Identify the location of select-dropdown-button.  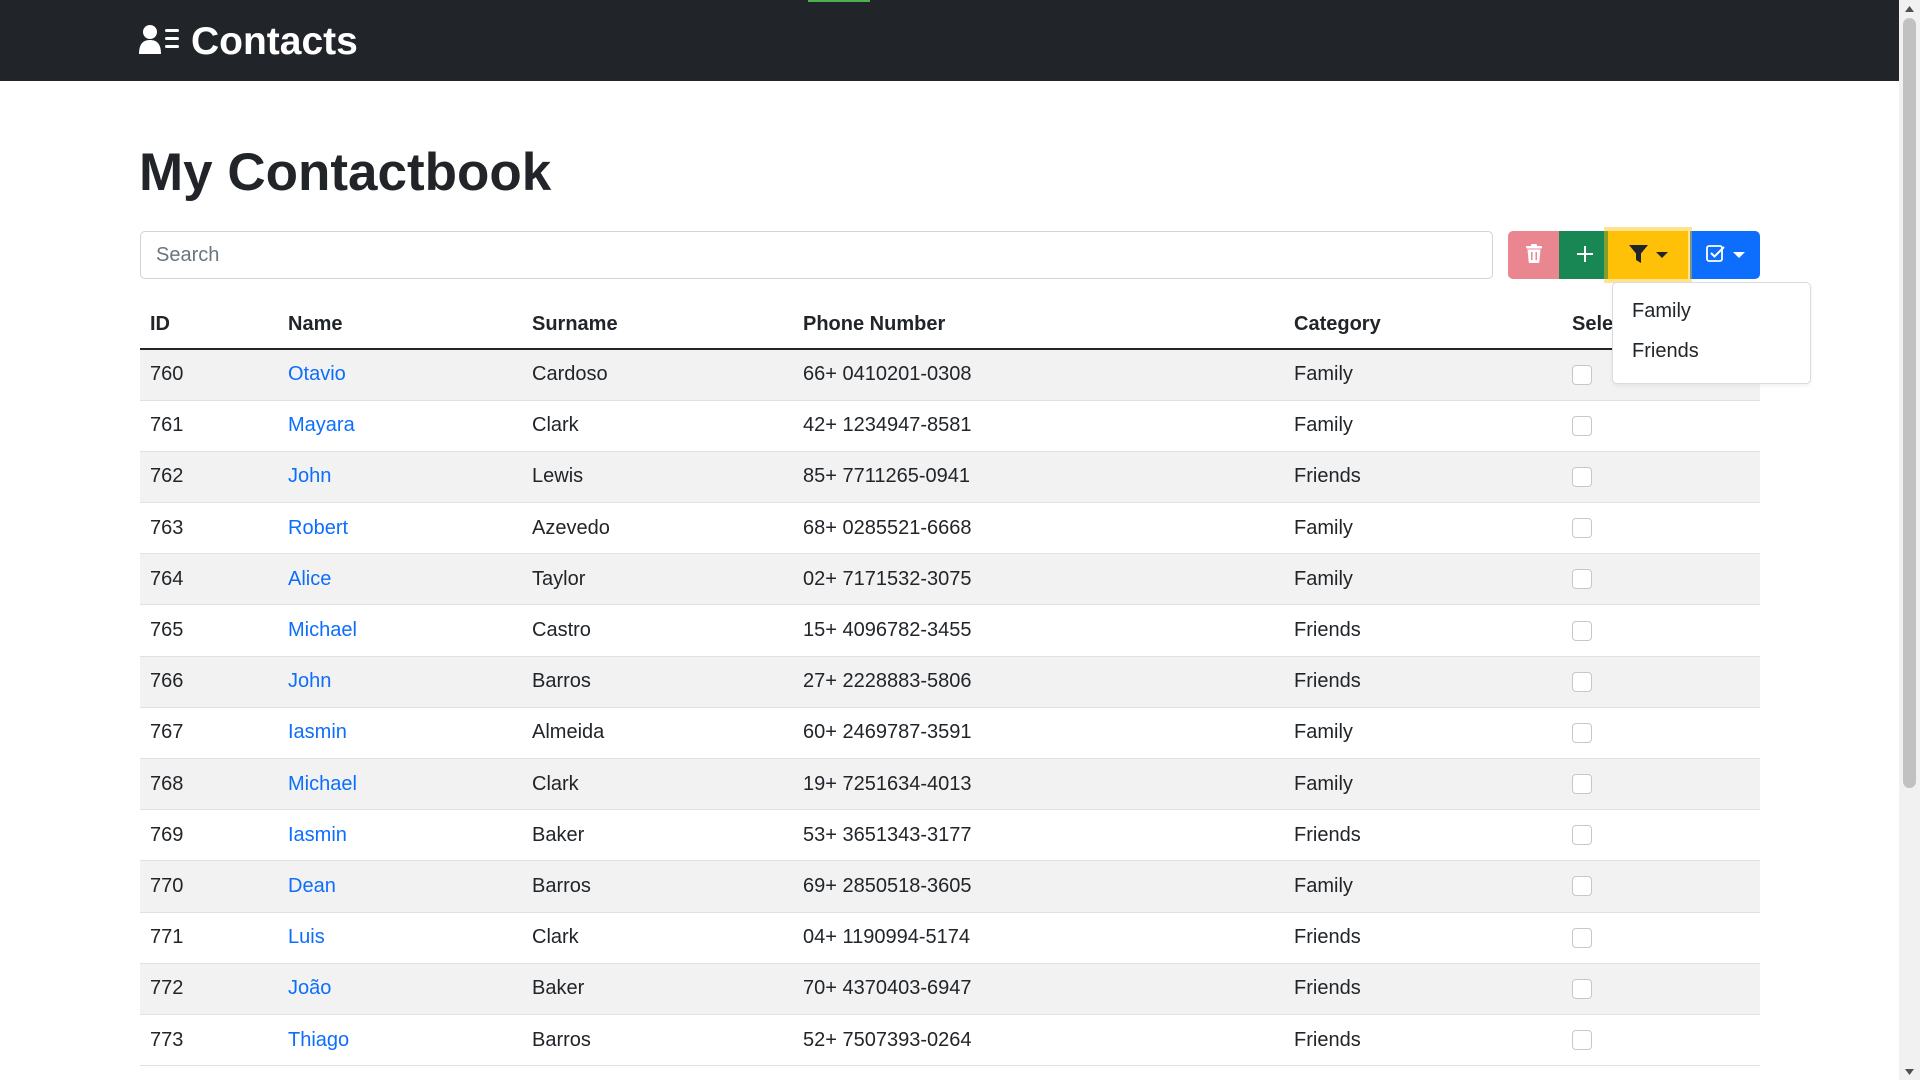
(1725, 255).